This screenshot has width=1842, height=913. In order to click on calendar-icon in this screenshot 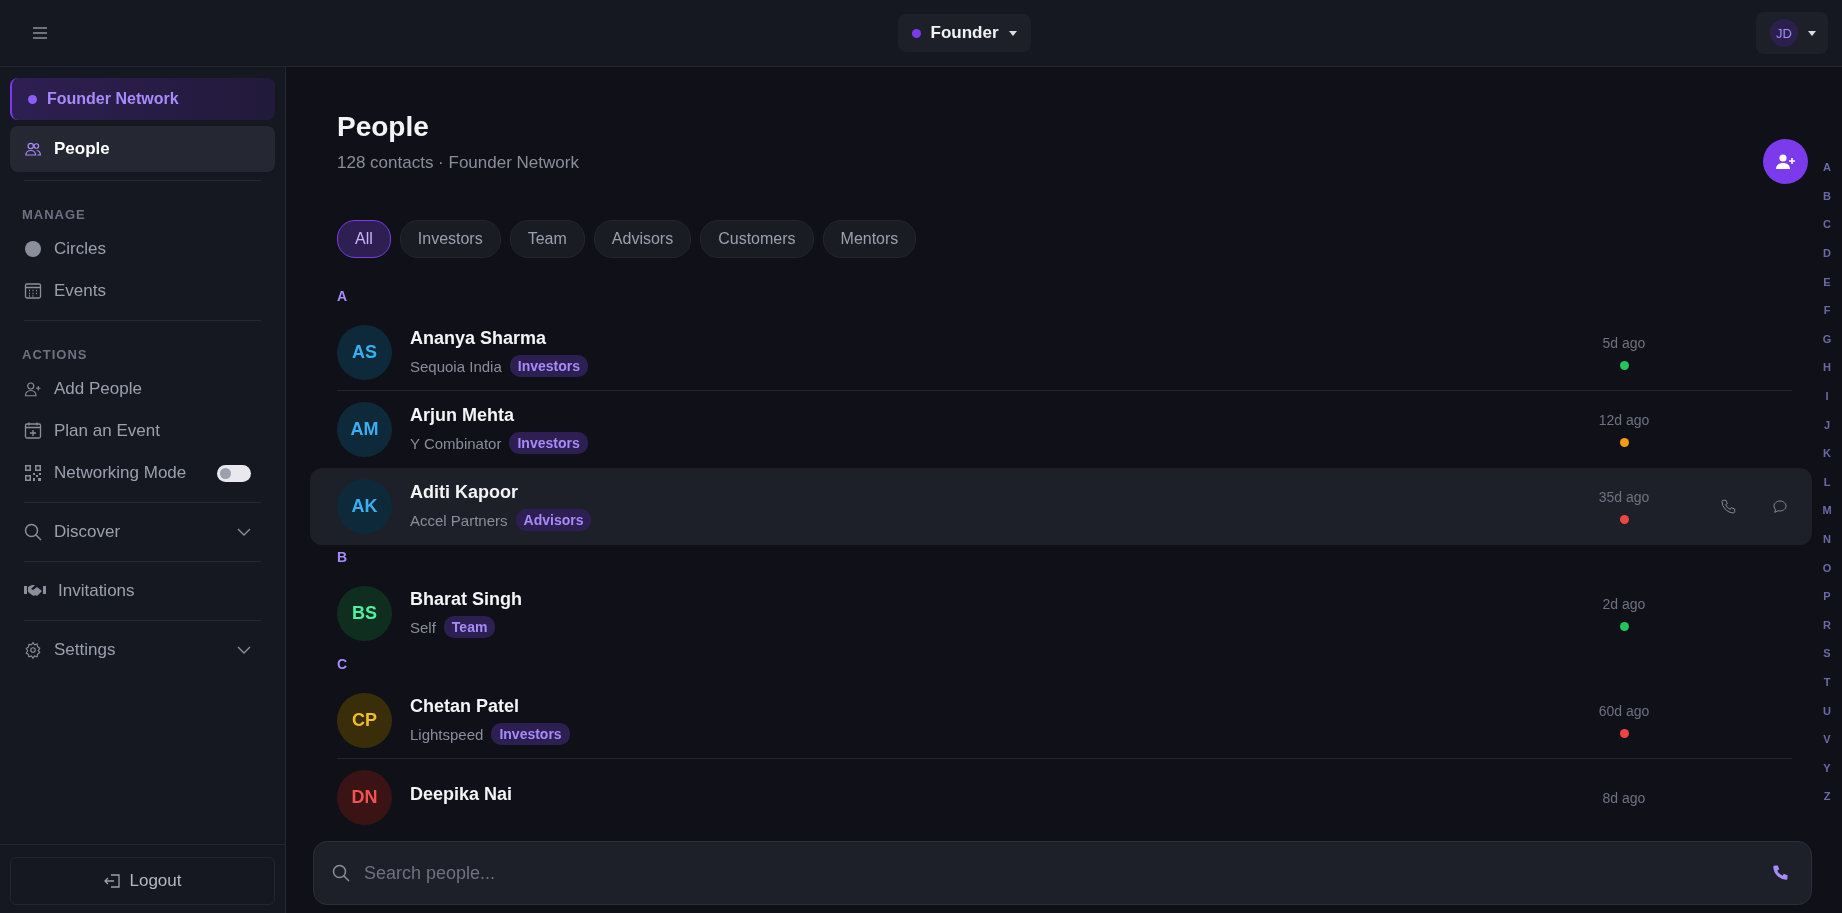, I will do `click(33, 291)`.